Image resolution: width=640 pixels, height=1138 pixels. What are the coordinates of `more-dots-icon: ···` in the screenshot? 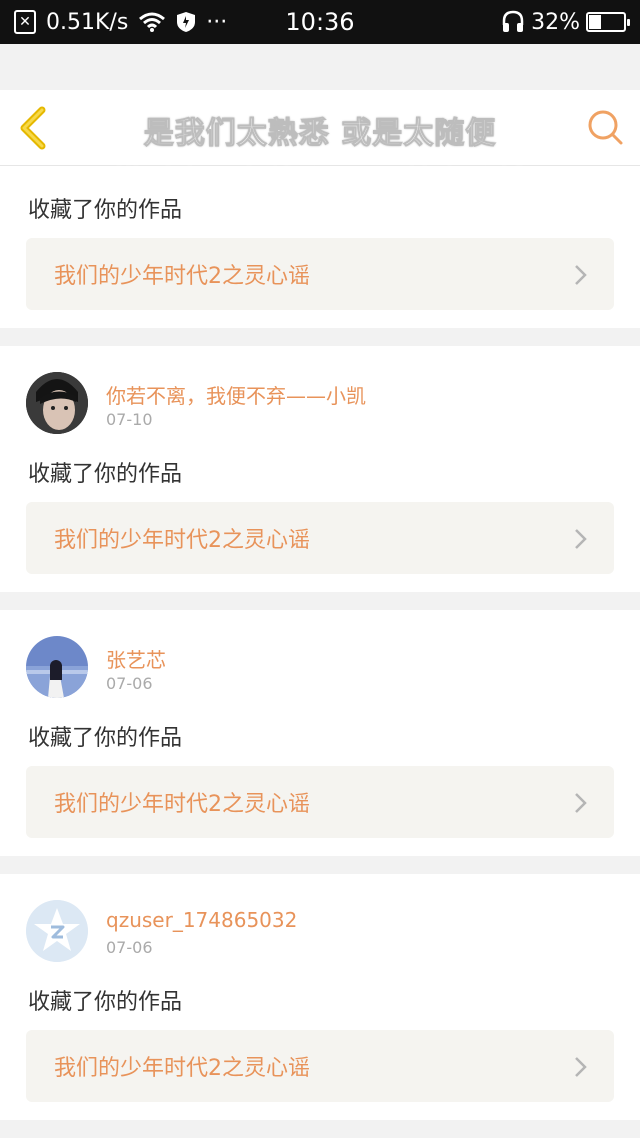 It's located at (217, 22).